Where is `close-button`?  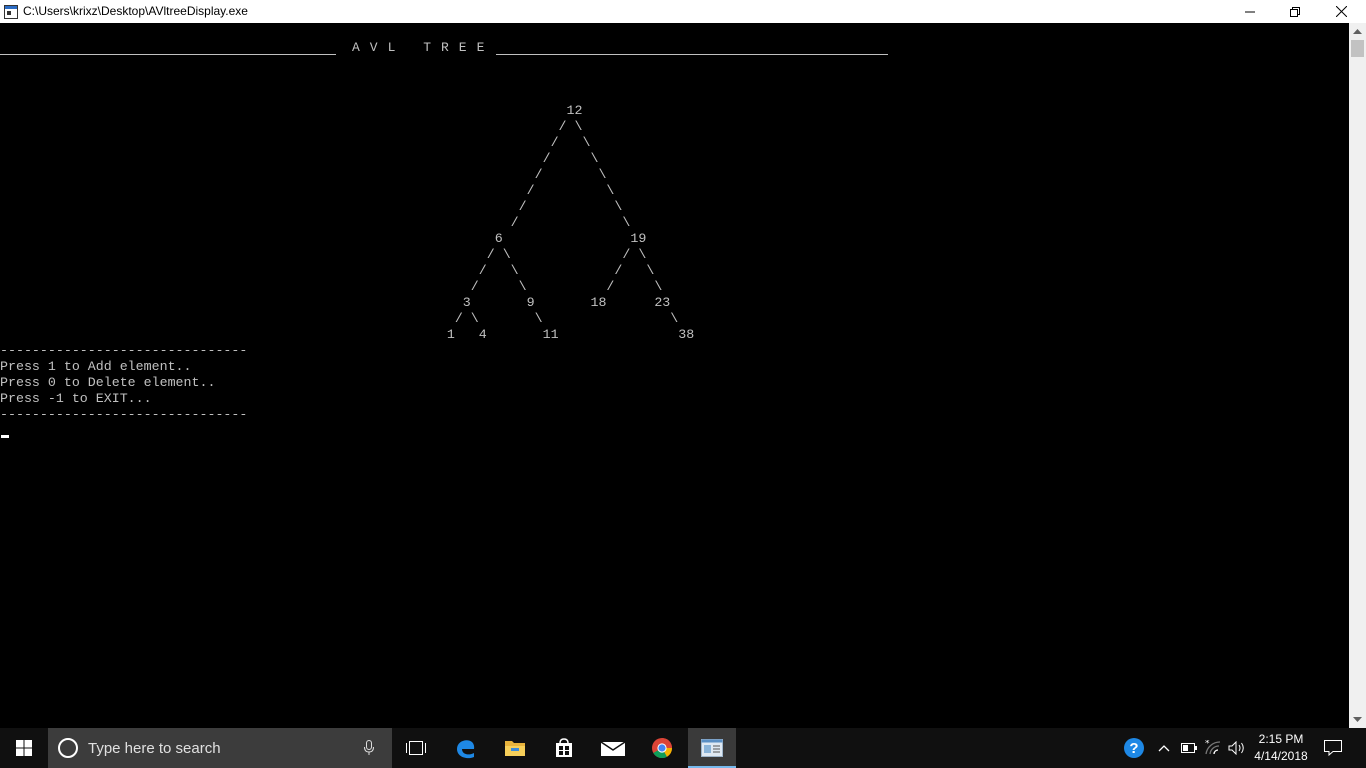
close-button is located at coordinates (1341, 11).